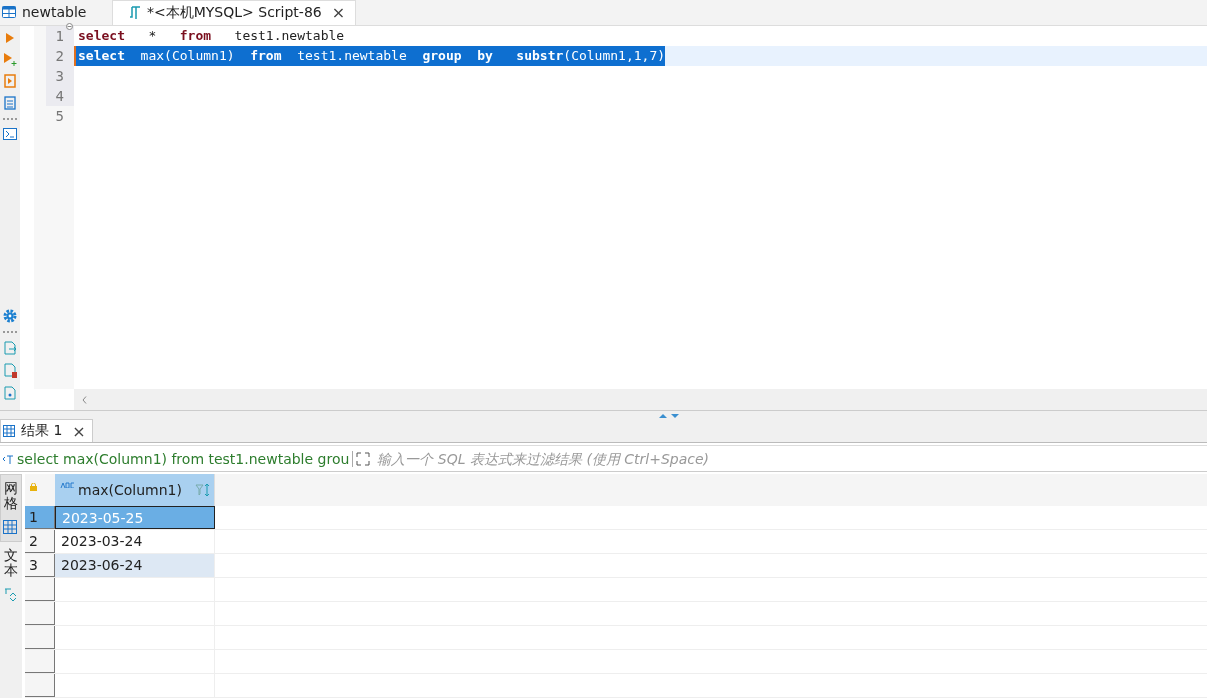  I want to click on horizontal-scrollbar, so click(640, 400).